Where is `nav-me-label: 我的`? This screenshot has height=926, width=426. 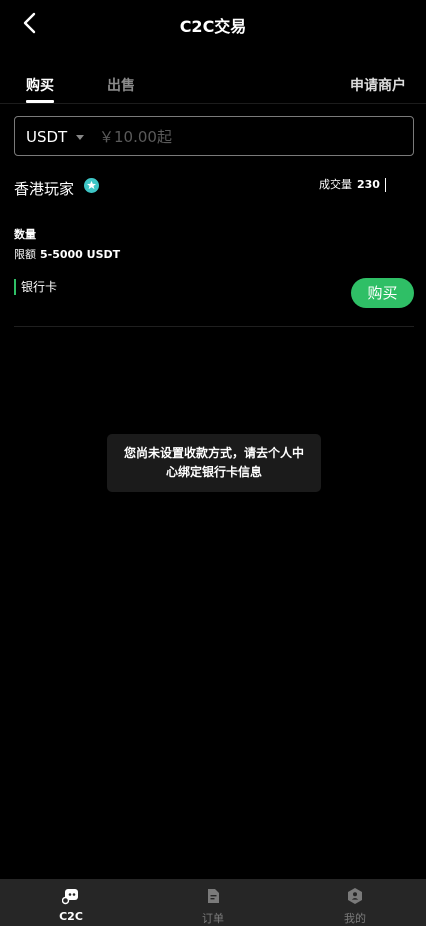 nav-me-label: 我的 is located at coordinates (355, 918).